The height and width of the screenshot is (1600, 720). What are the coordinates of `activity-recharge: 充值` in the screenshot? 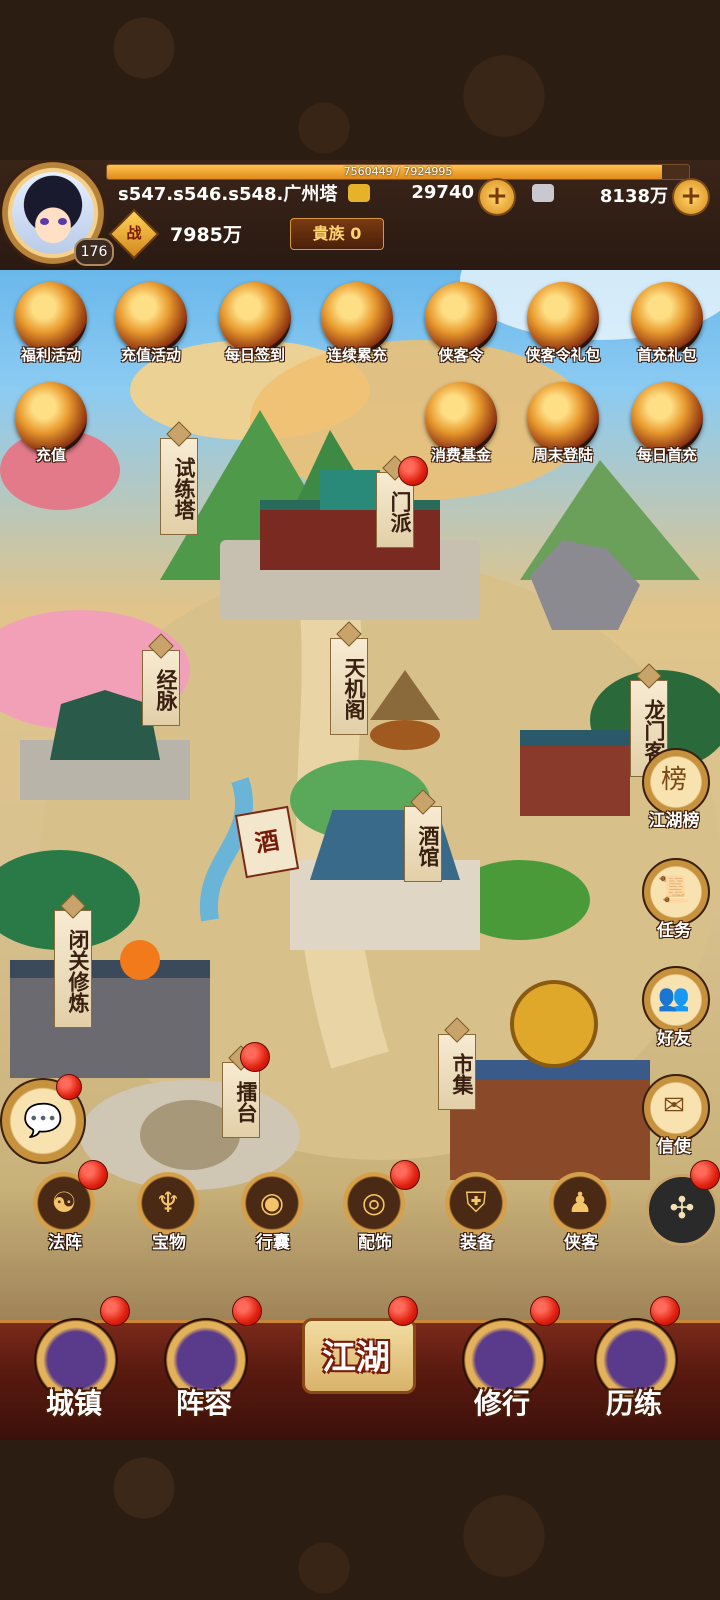 It's located at (51, 430).